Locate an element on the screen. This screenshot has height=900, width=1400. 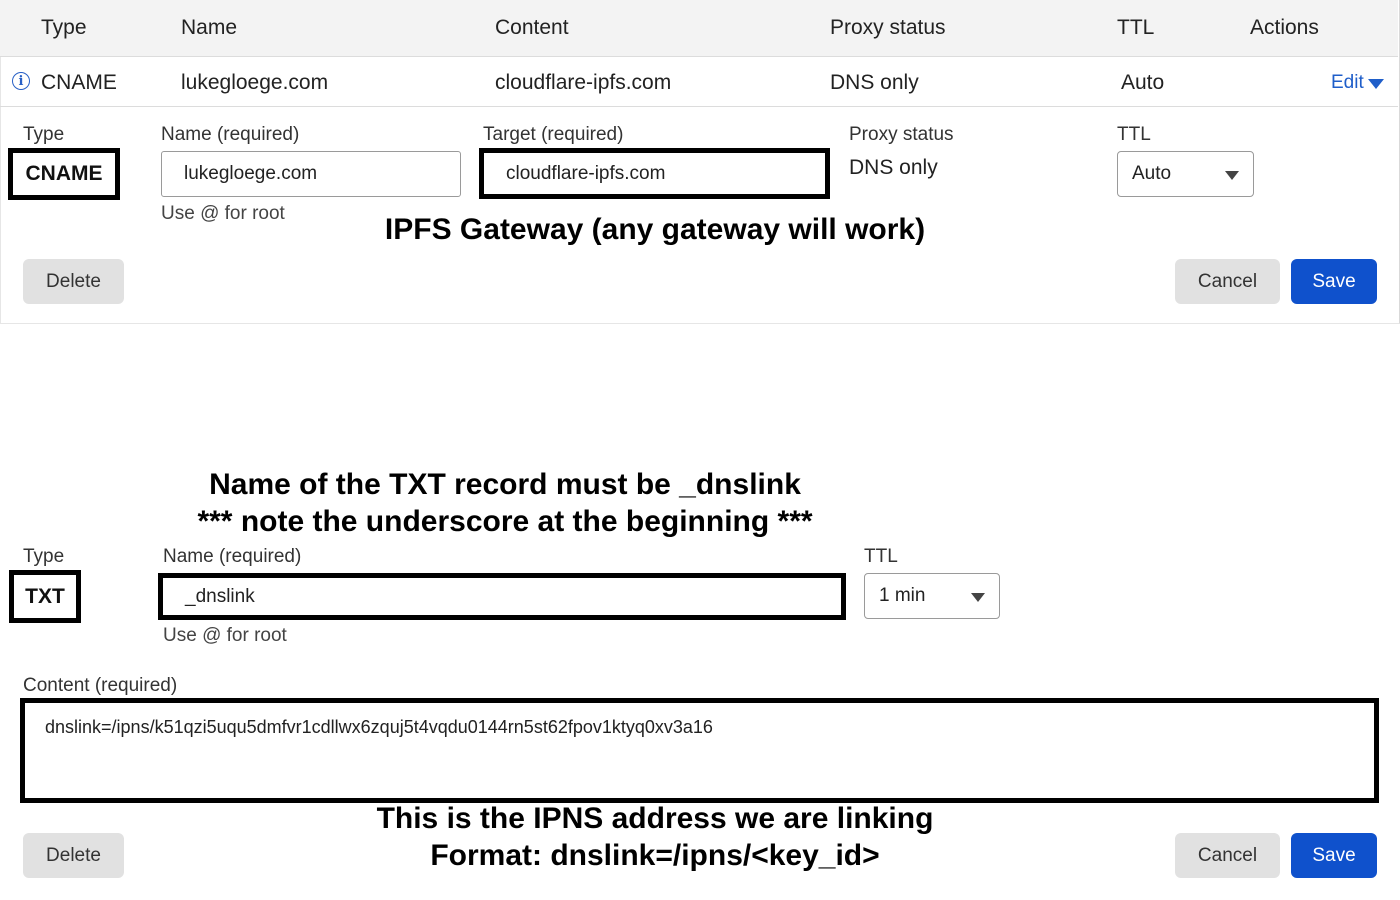
header-type: Type is located at coordinates (64, 27).